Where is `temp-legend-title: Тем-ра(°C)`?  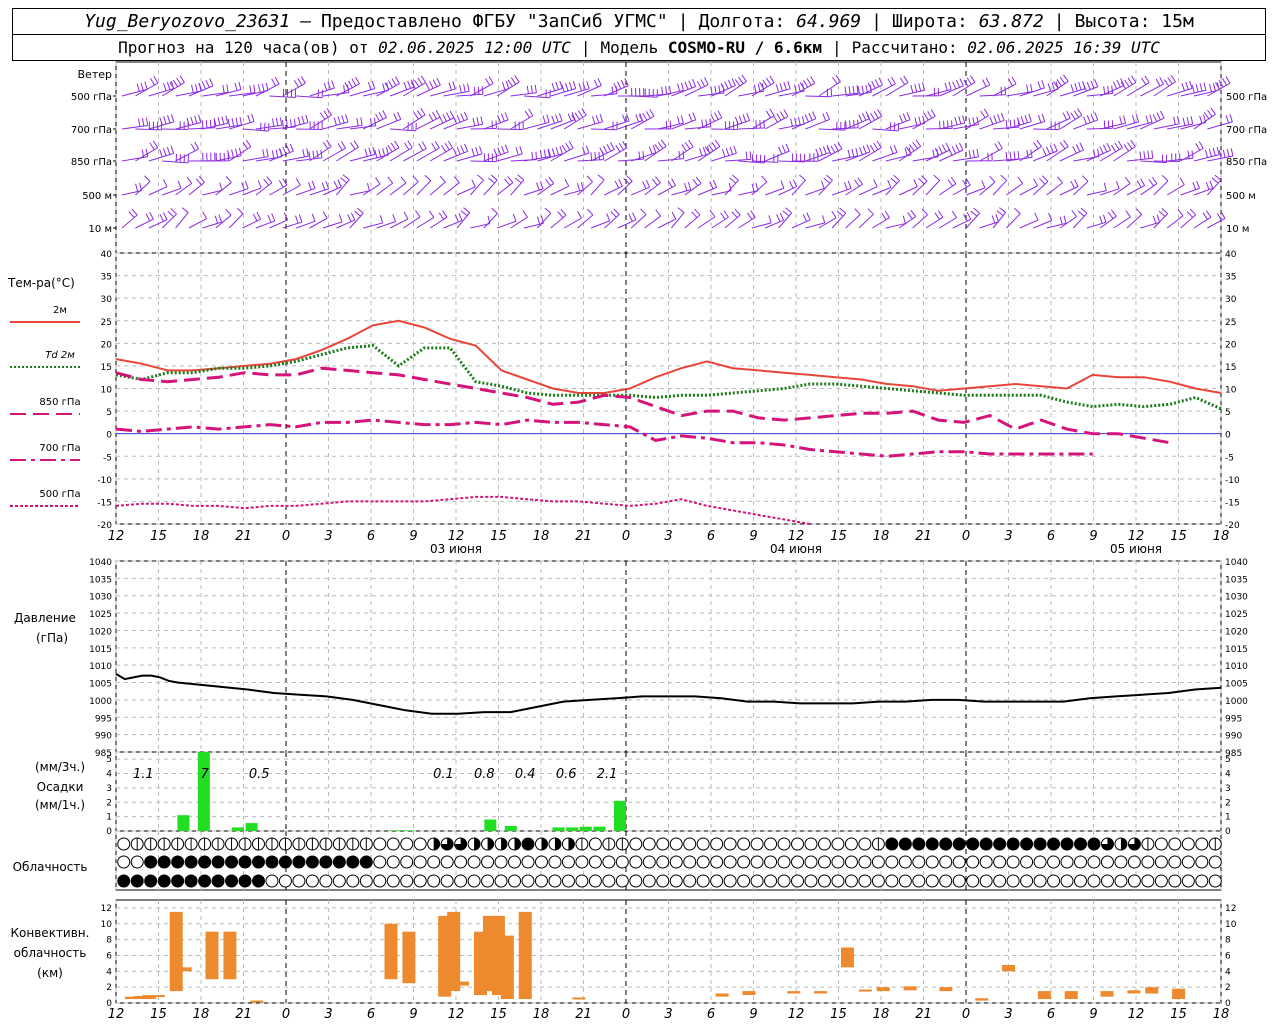
temp-legend-title: Тем-ра(°C) is located at coordinates (41, 283).